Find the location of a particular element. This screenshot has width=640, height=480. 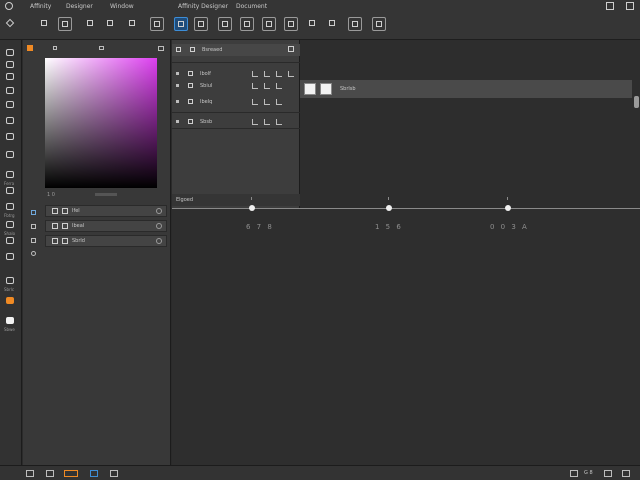

effect-row: Sbiul is located at coordinates (236, 86).